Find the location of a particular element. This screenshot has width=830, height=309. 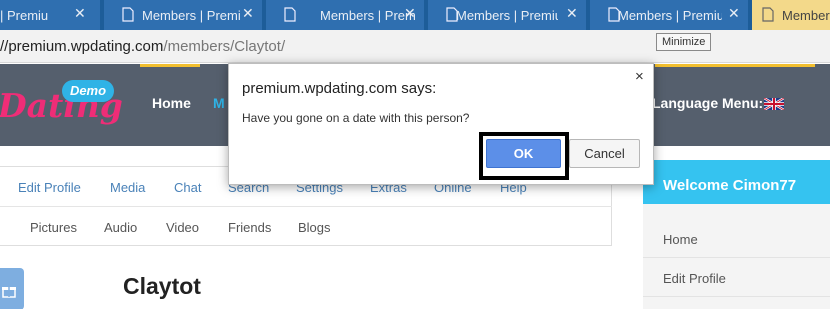

dialog-title: premium.wpdating.com says: is located at coordinates (339, 88).